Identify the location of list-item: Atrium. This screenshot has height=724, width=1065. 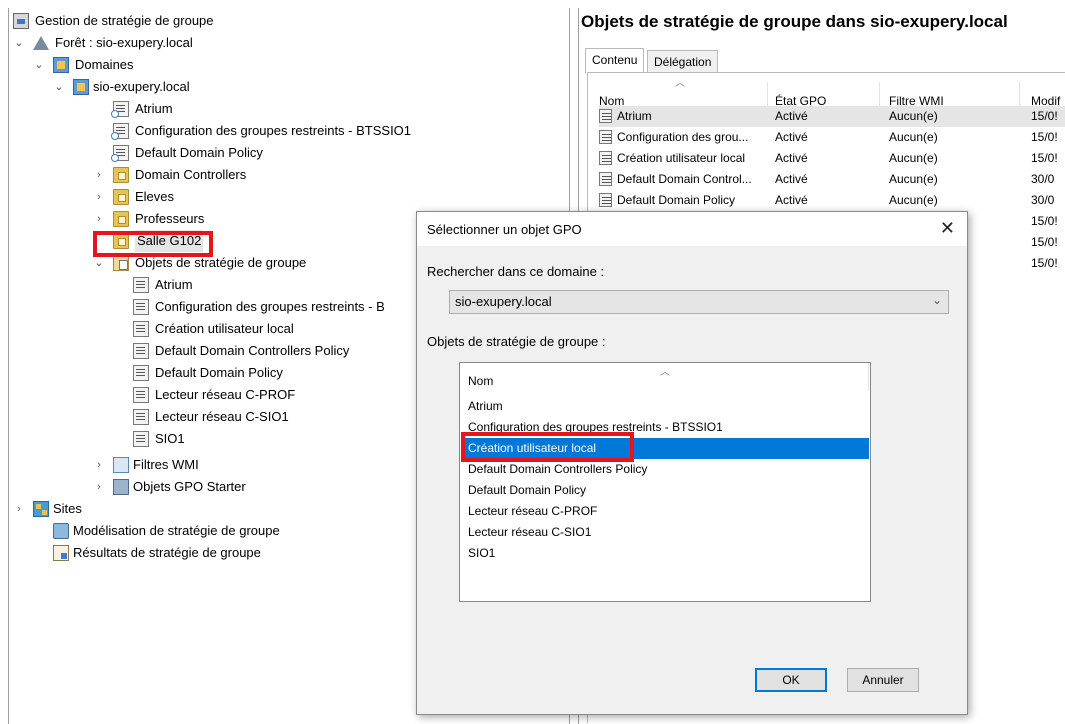
(665, 406).